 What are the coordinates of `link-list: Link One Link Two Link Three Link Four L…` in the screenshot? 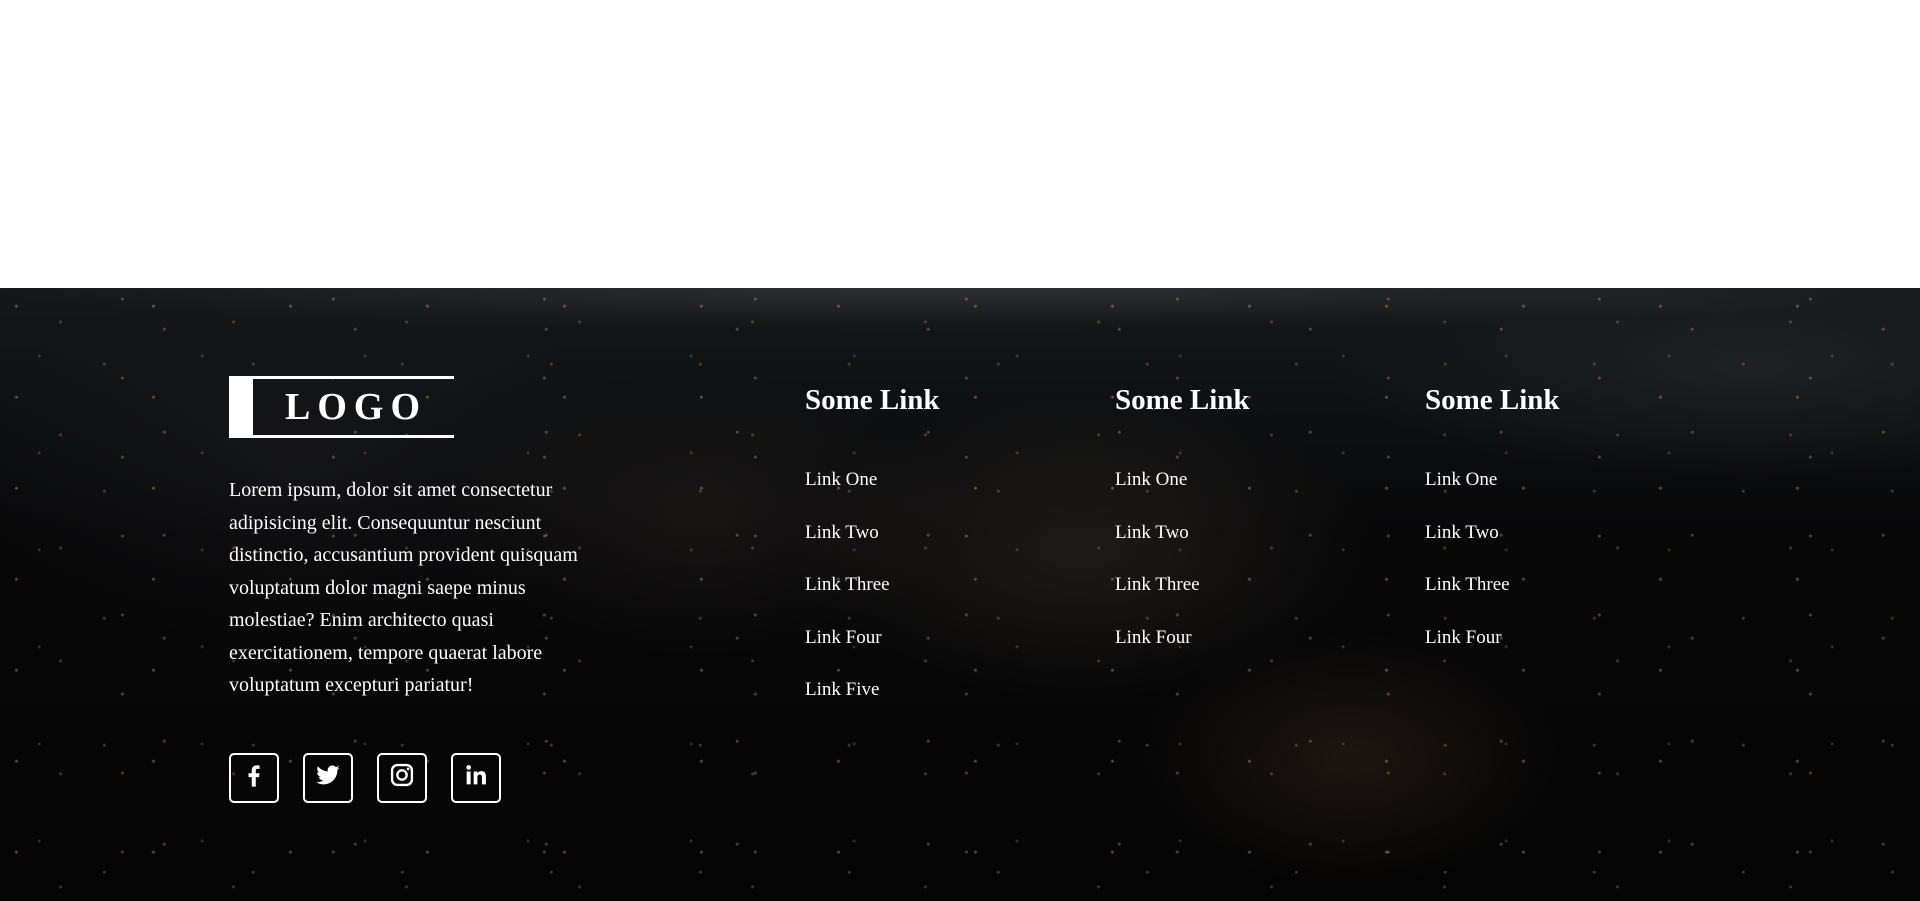 It's located at (872, 599).